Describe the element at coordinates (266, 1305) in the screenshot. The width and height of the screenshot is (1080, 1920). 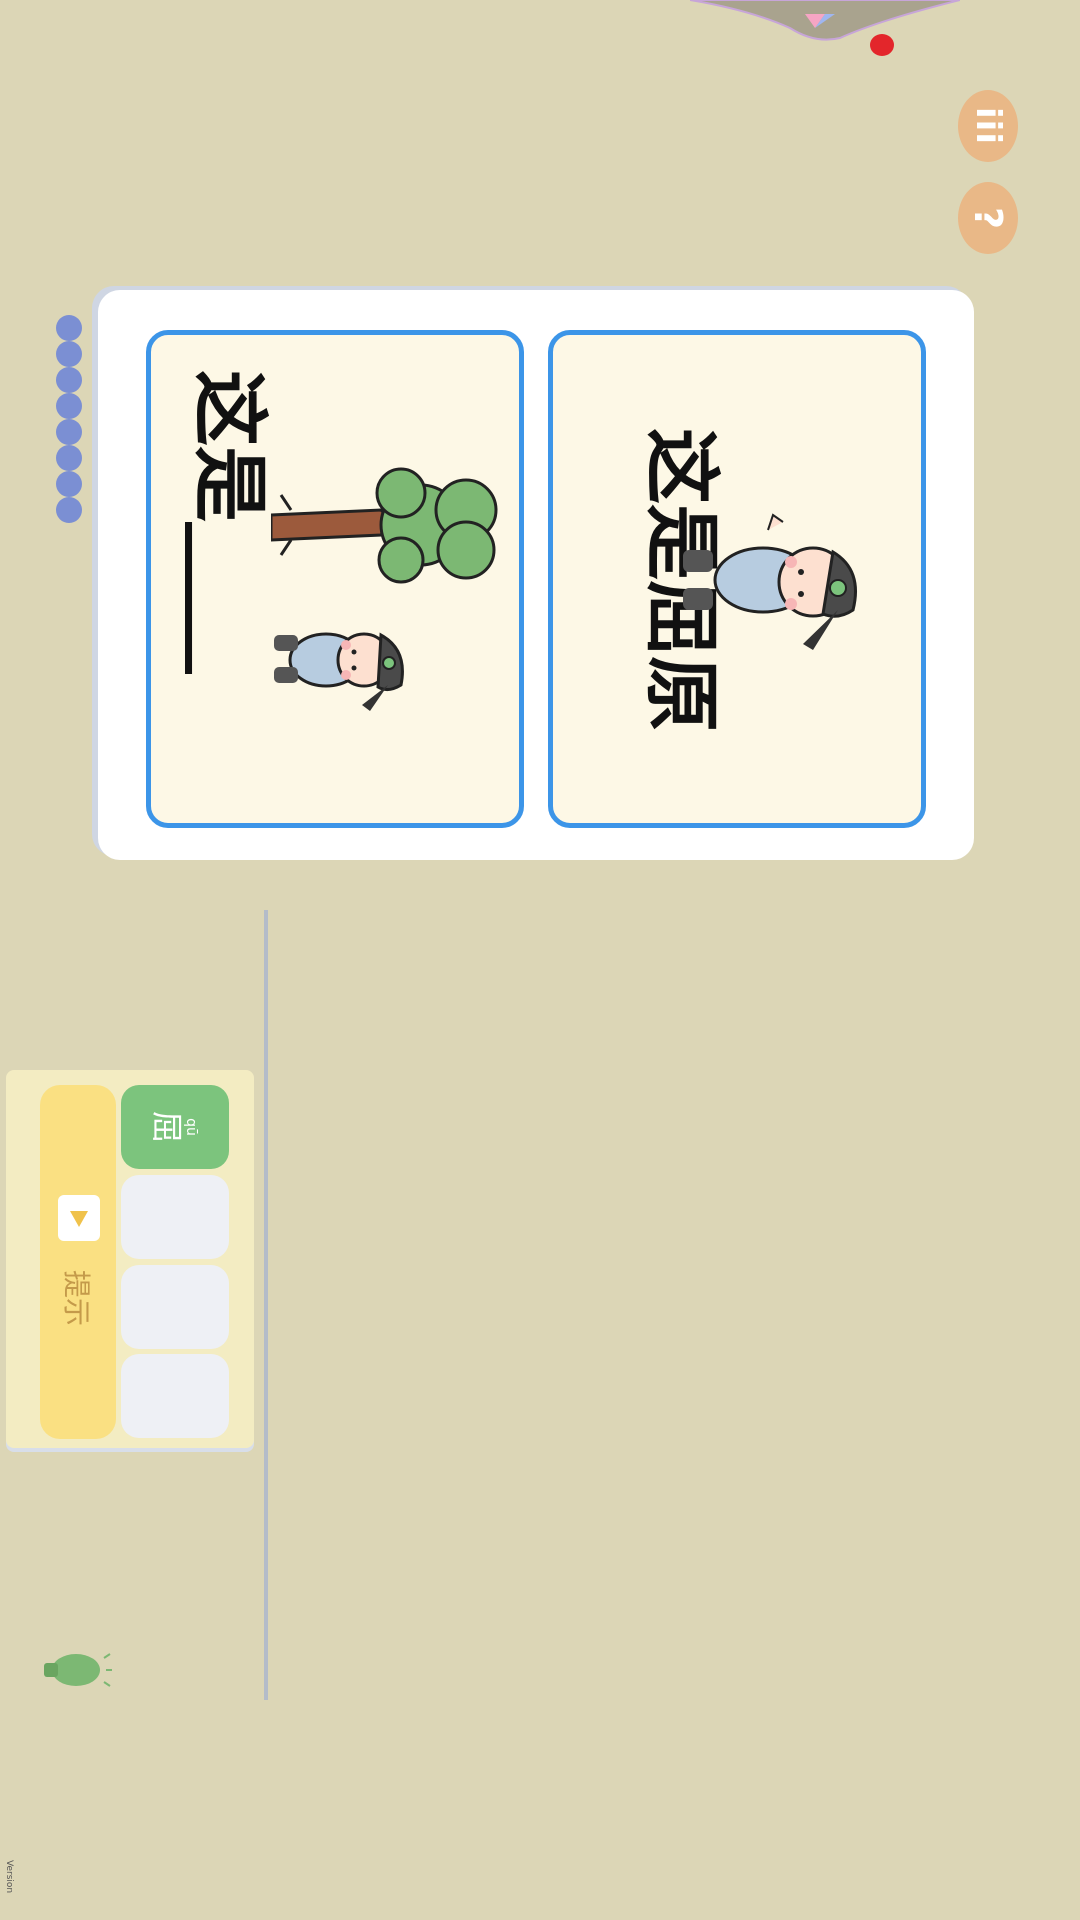
I see `vertical-divider` at that location.